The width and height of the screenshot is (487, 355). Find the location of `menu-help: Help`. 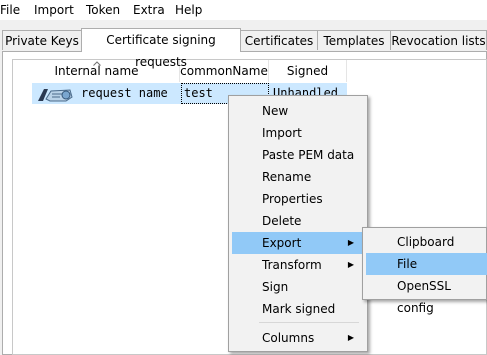

menu-help: Help is located at coordinates (188, 10).